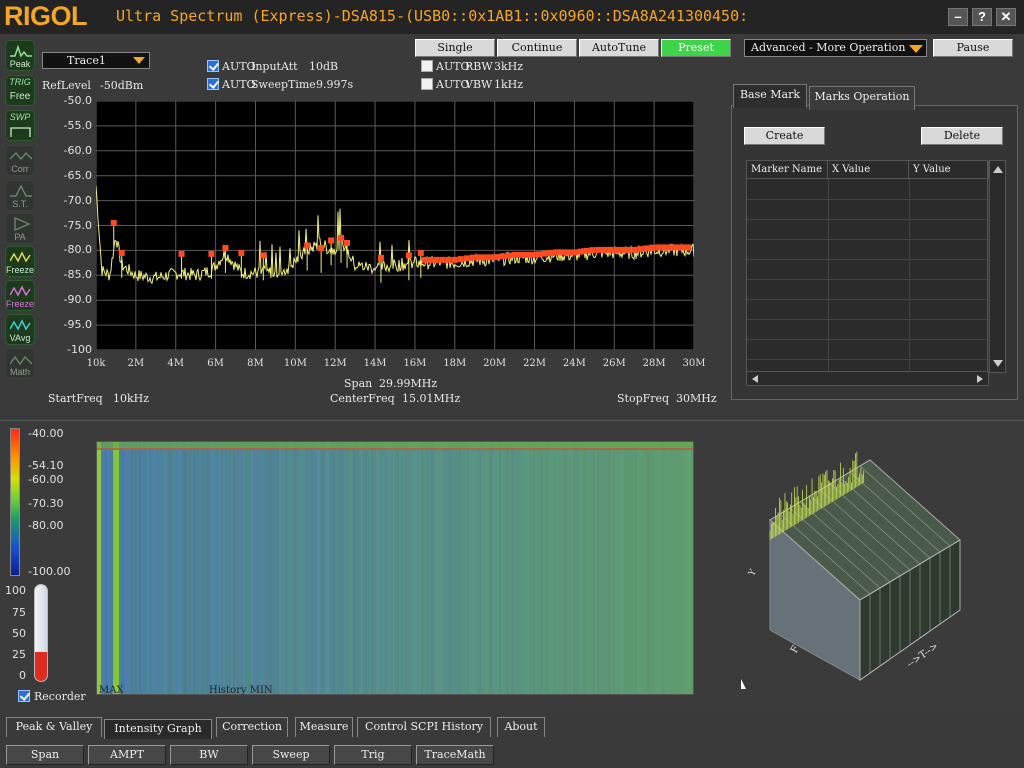  Describe the element at coordinates (20, 125) in the screenshot. I see `sweep-button: SWP` at that location.